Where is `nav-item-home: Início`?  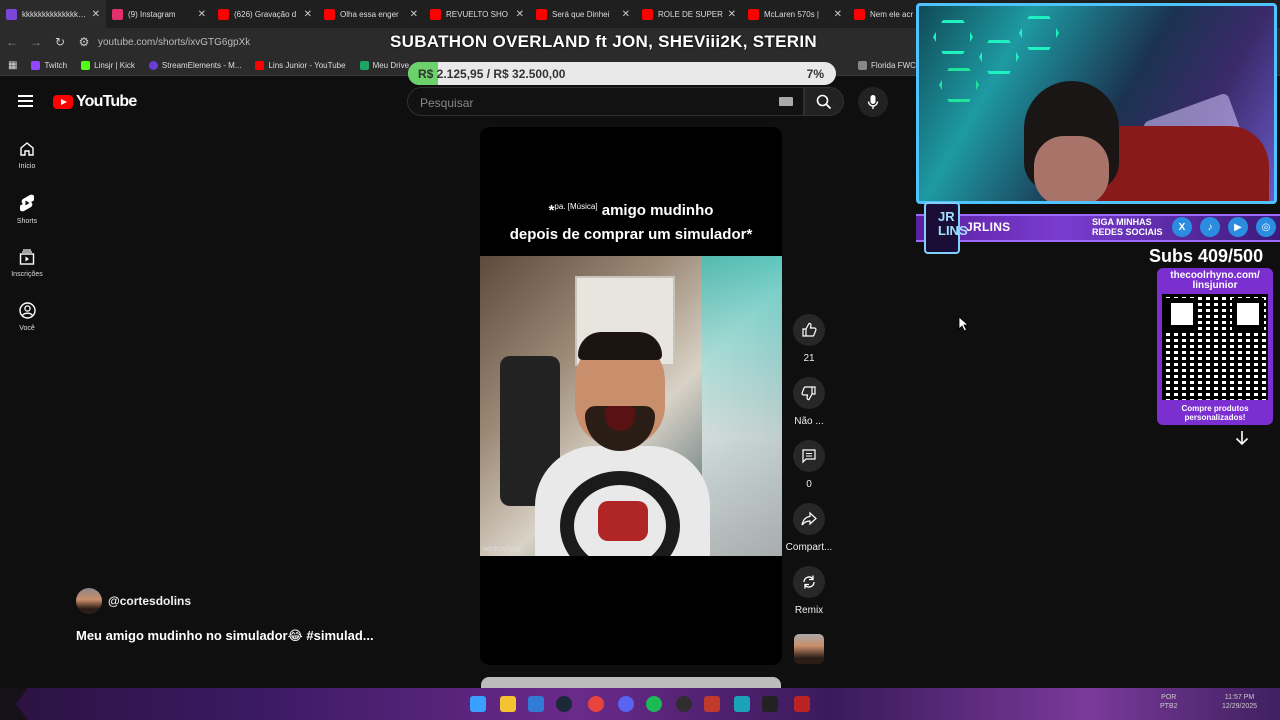
nav-item-home: Início is located at coordinates (27, 155).